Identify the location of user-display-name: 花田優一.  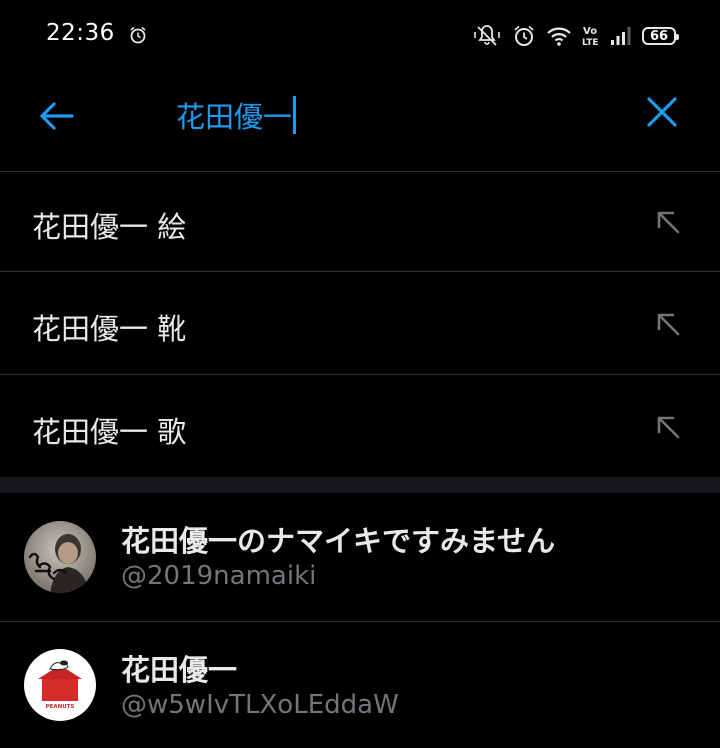
(179, 670).